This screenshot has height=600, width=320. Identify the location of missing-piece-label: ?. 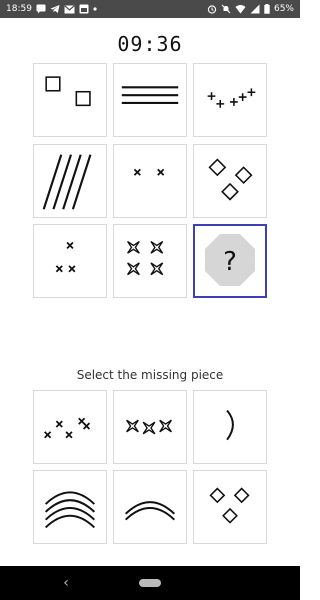
(230, 262).